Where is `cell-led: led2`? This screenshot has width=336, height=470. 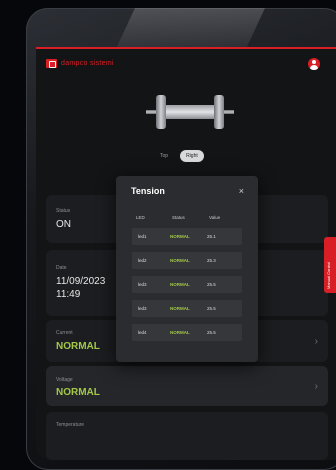 cell-led: led2 is located at coordinates (142, 260).